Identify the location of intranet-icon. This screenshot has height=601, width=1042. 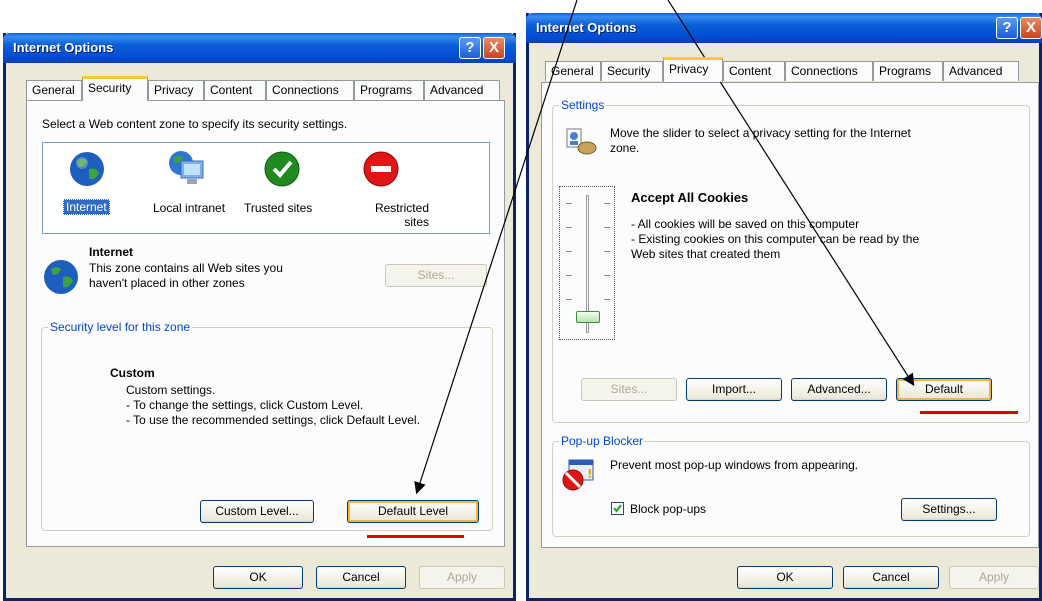
(186, 167).